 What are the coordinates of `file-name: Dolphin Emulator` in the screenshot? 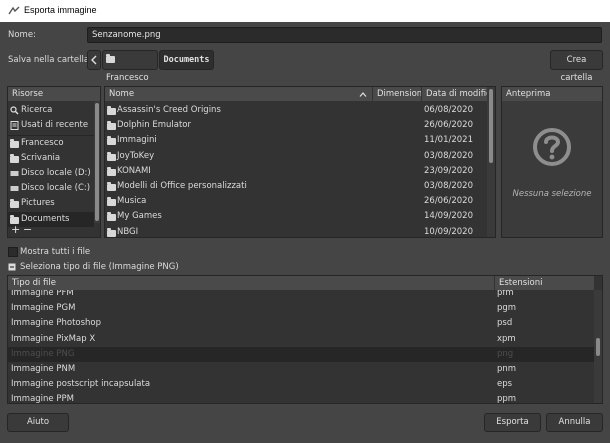 It's located at (154, 125).